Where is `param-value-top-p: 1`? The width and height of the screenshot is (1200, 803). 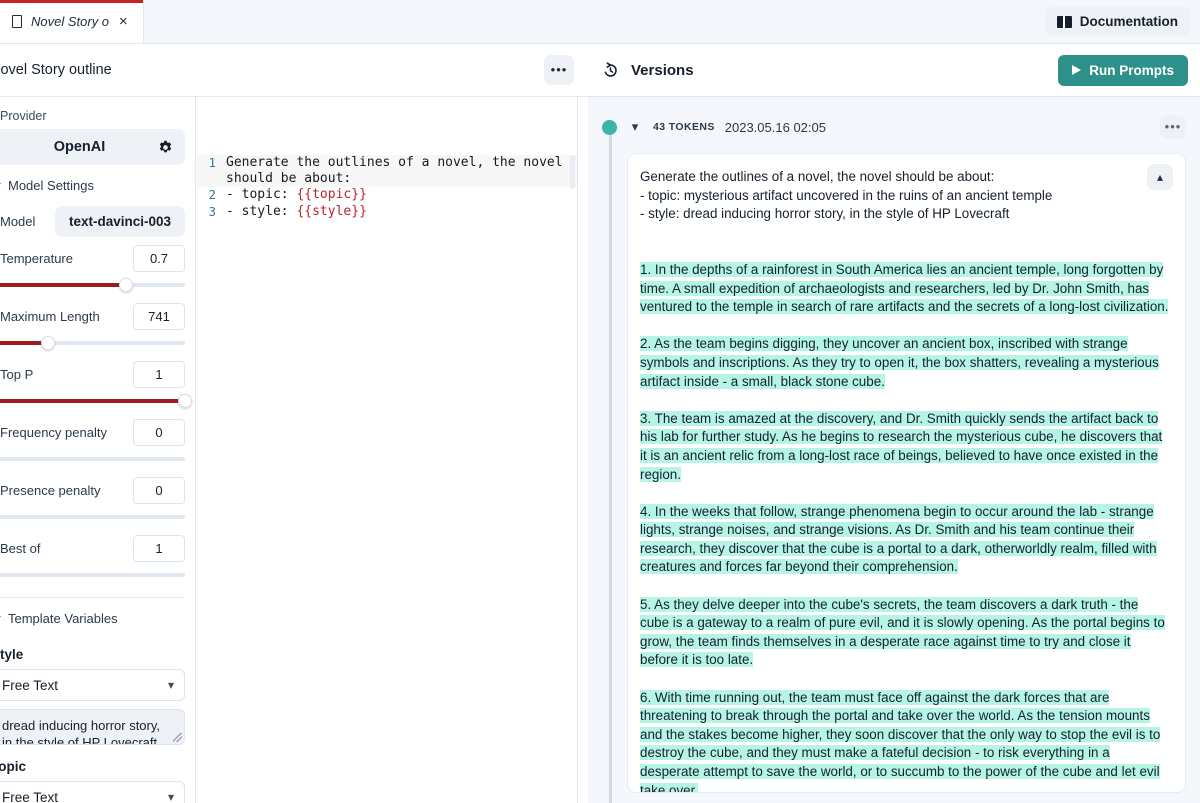
param-value-top-p: 1 is located at coordinates (159, 374).